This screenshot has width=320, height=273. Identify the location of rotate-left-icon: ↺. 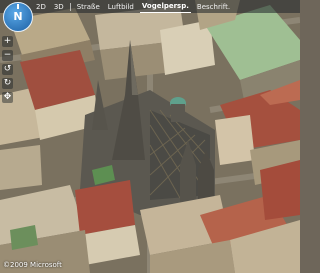
(7, 69).